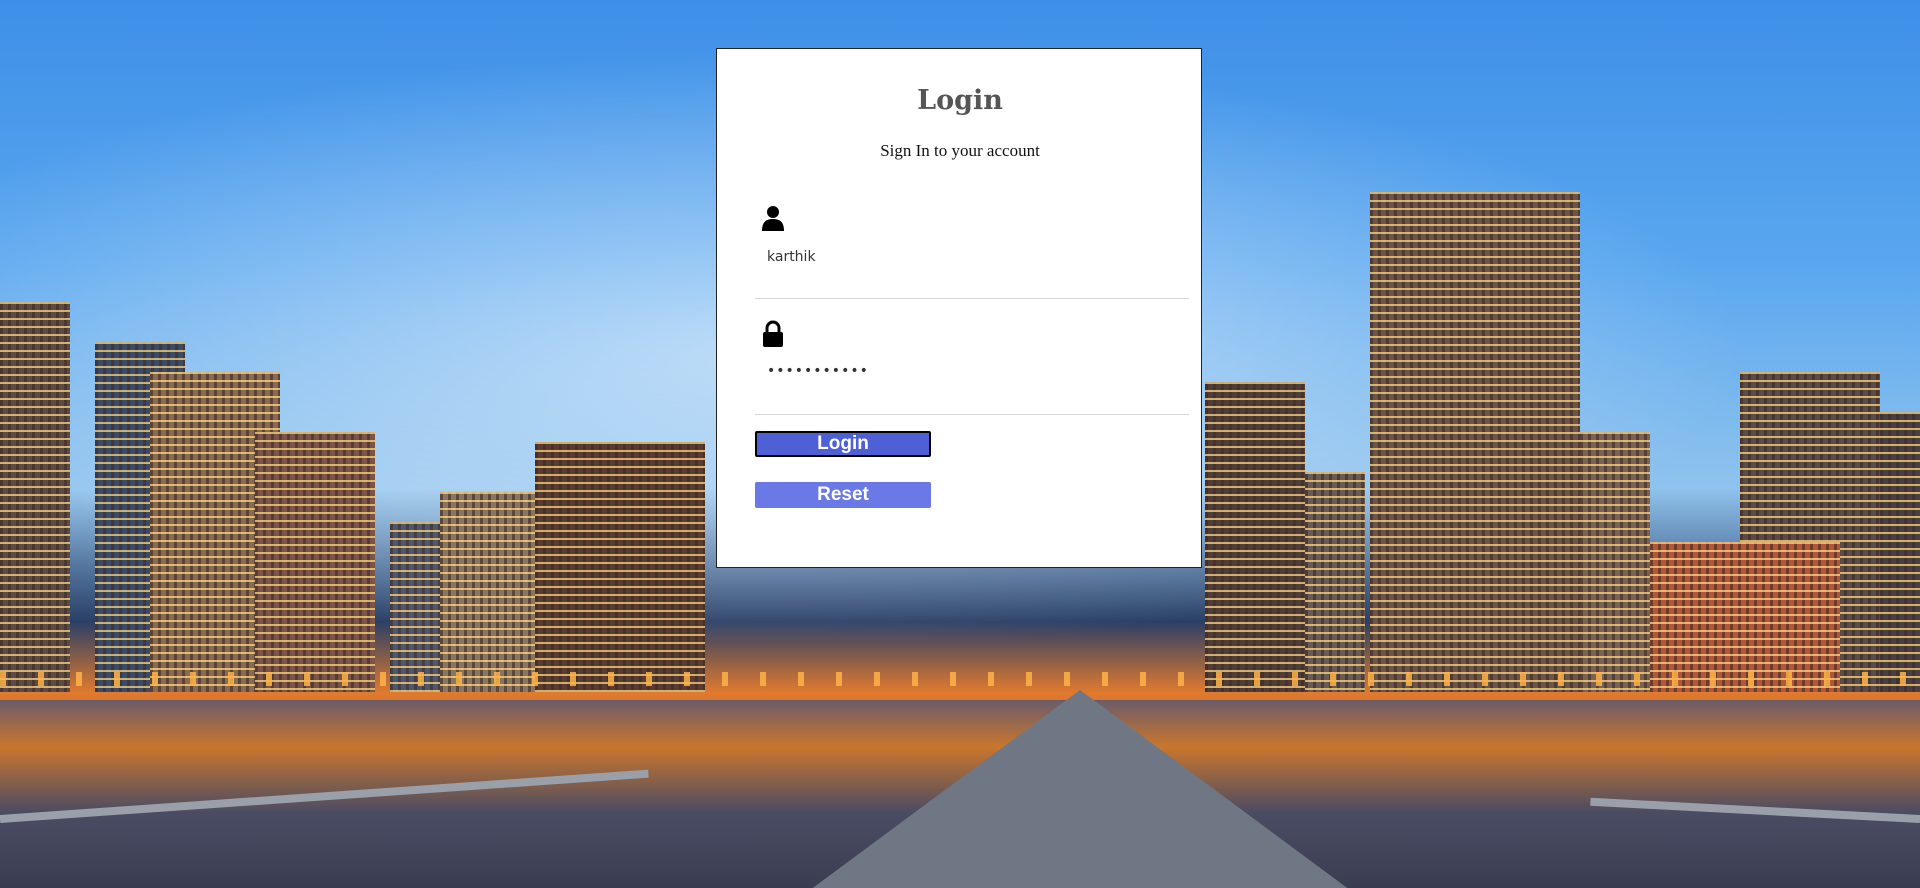  I want to click on password-field: •••••••••••, so click(972, 367).